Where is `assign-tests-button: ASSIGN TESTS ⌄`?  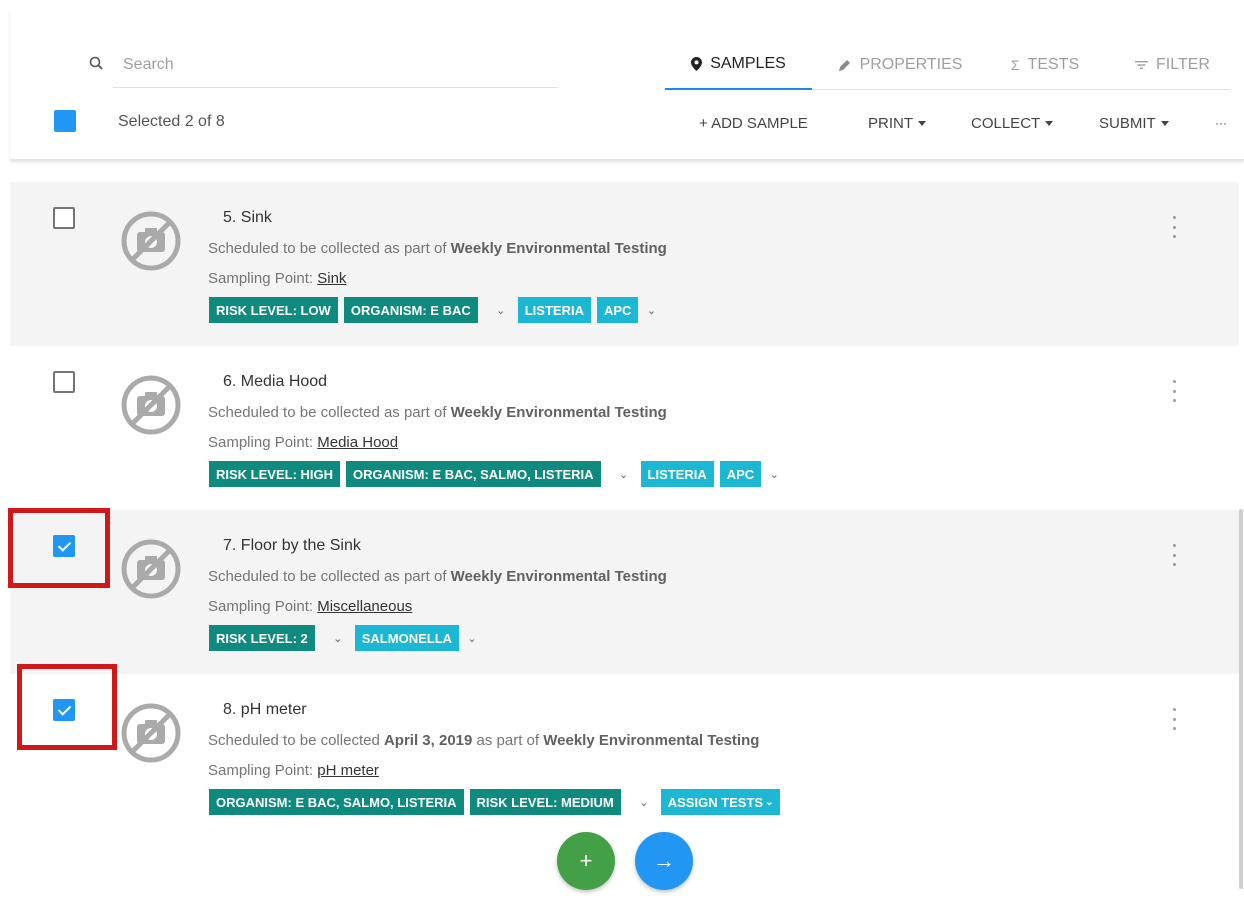
assign-tests-button: ASSIGN TESTS ⌄ is located at coordinates (720, 802).